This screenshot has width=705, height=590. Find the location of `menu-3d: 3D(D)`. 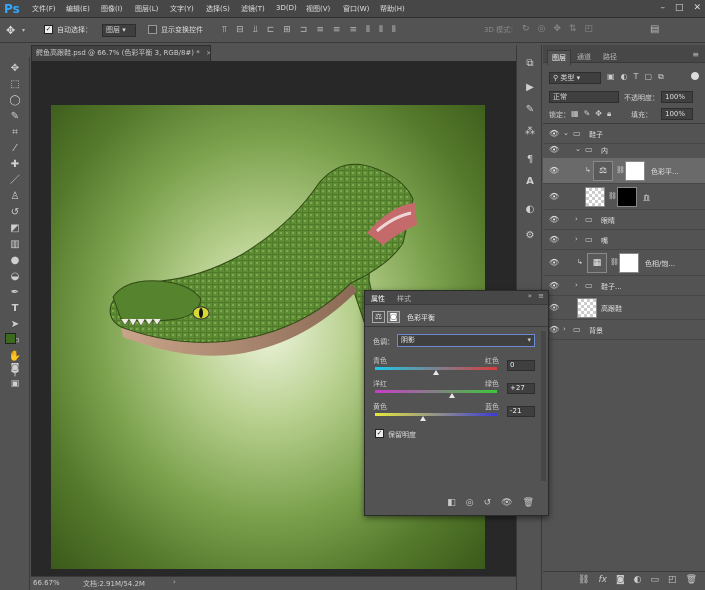

menu-3d: 3D(D) is located at coordinates (286, 8).